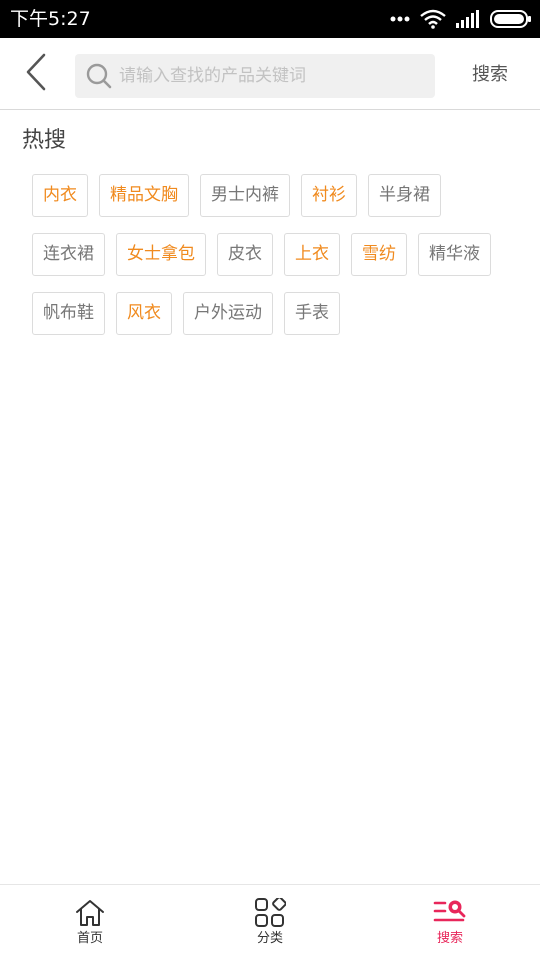 The width and height of the screenshot is (540, 960). Describe the element at coordinates (379, 254) in the screenshot. I see `hot-search-tag: 雪纺` at that location.